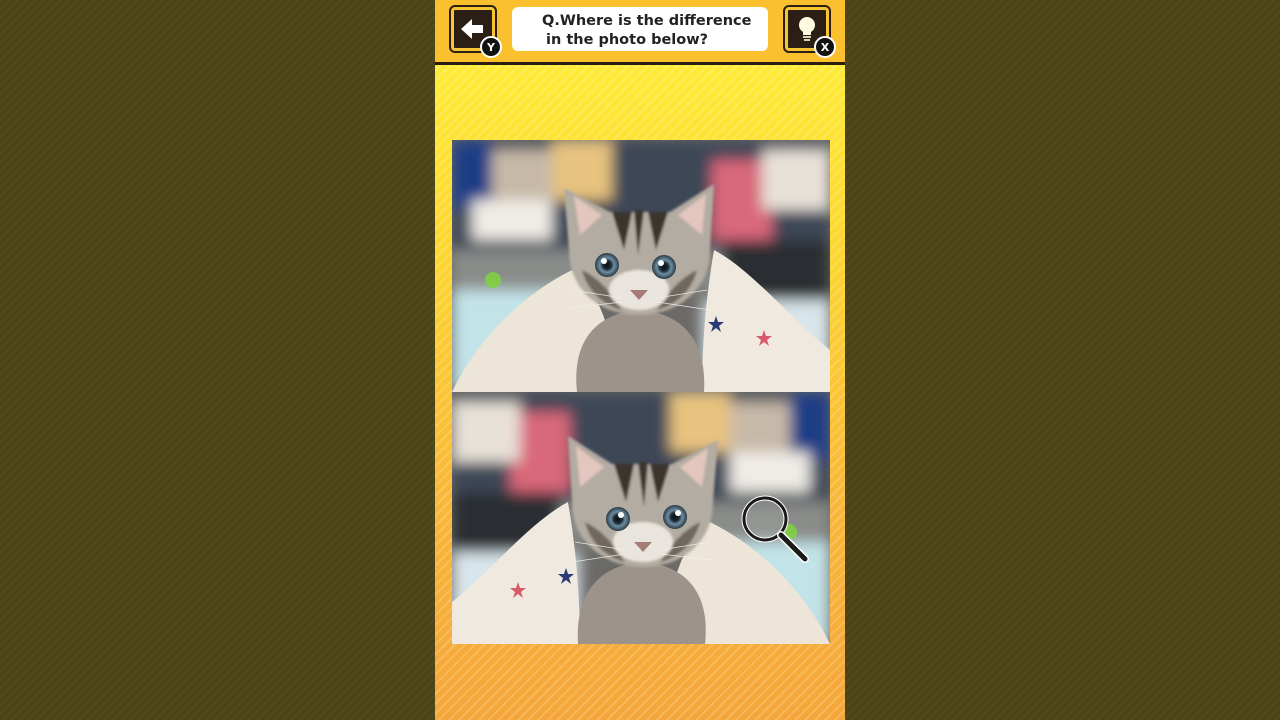 This screenshot has width=1280, height=720. Describe the element at coordinates (647, 21) in the screenshot. I see `question-line-1: Q.Where is the difference` at that location.